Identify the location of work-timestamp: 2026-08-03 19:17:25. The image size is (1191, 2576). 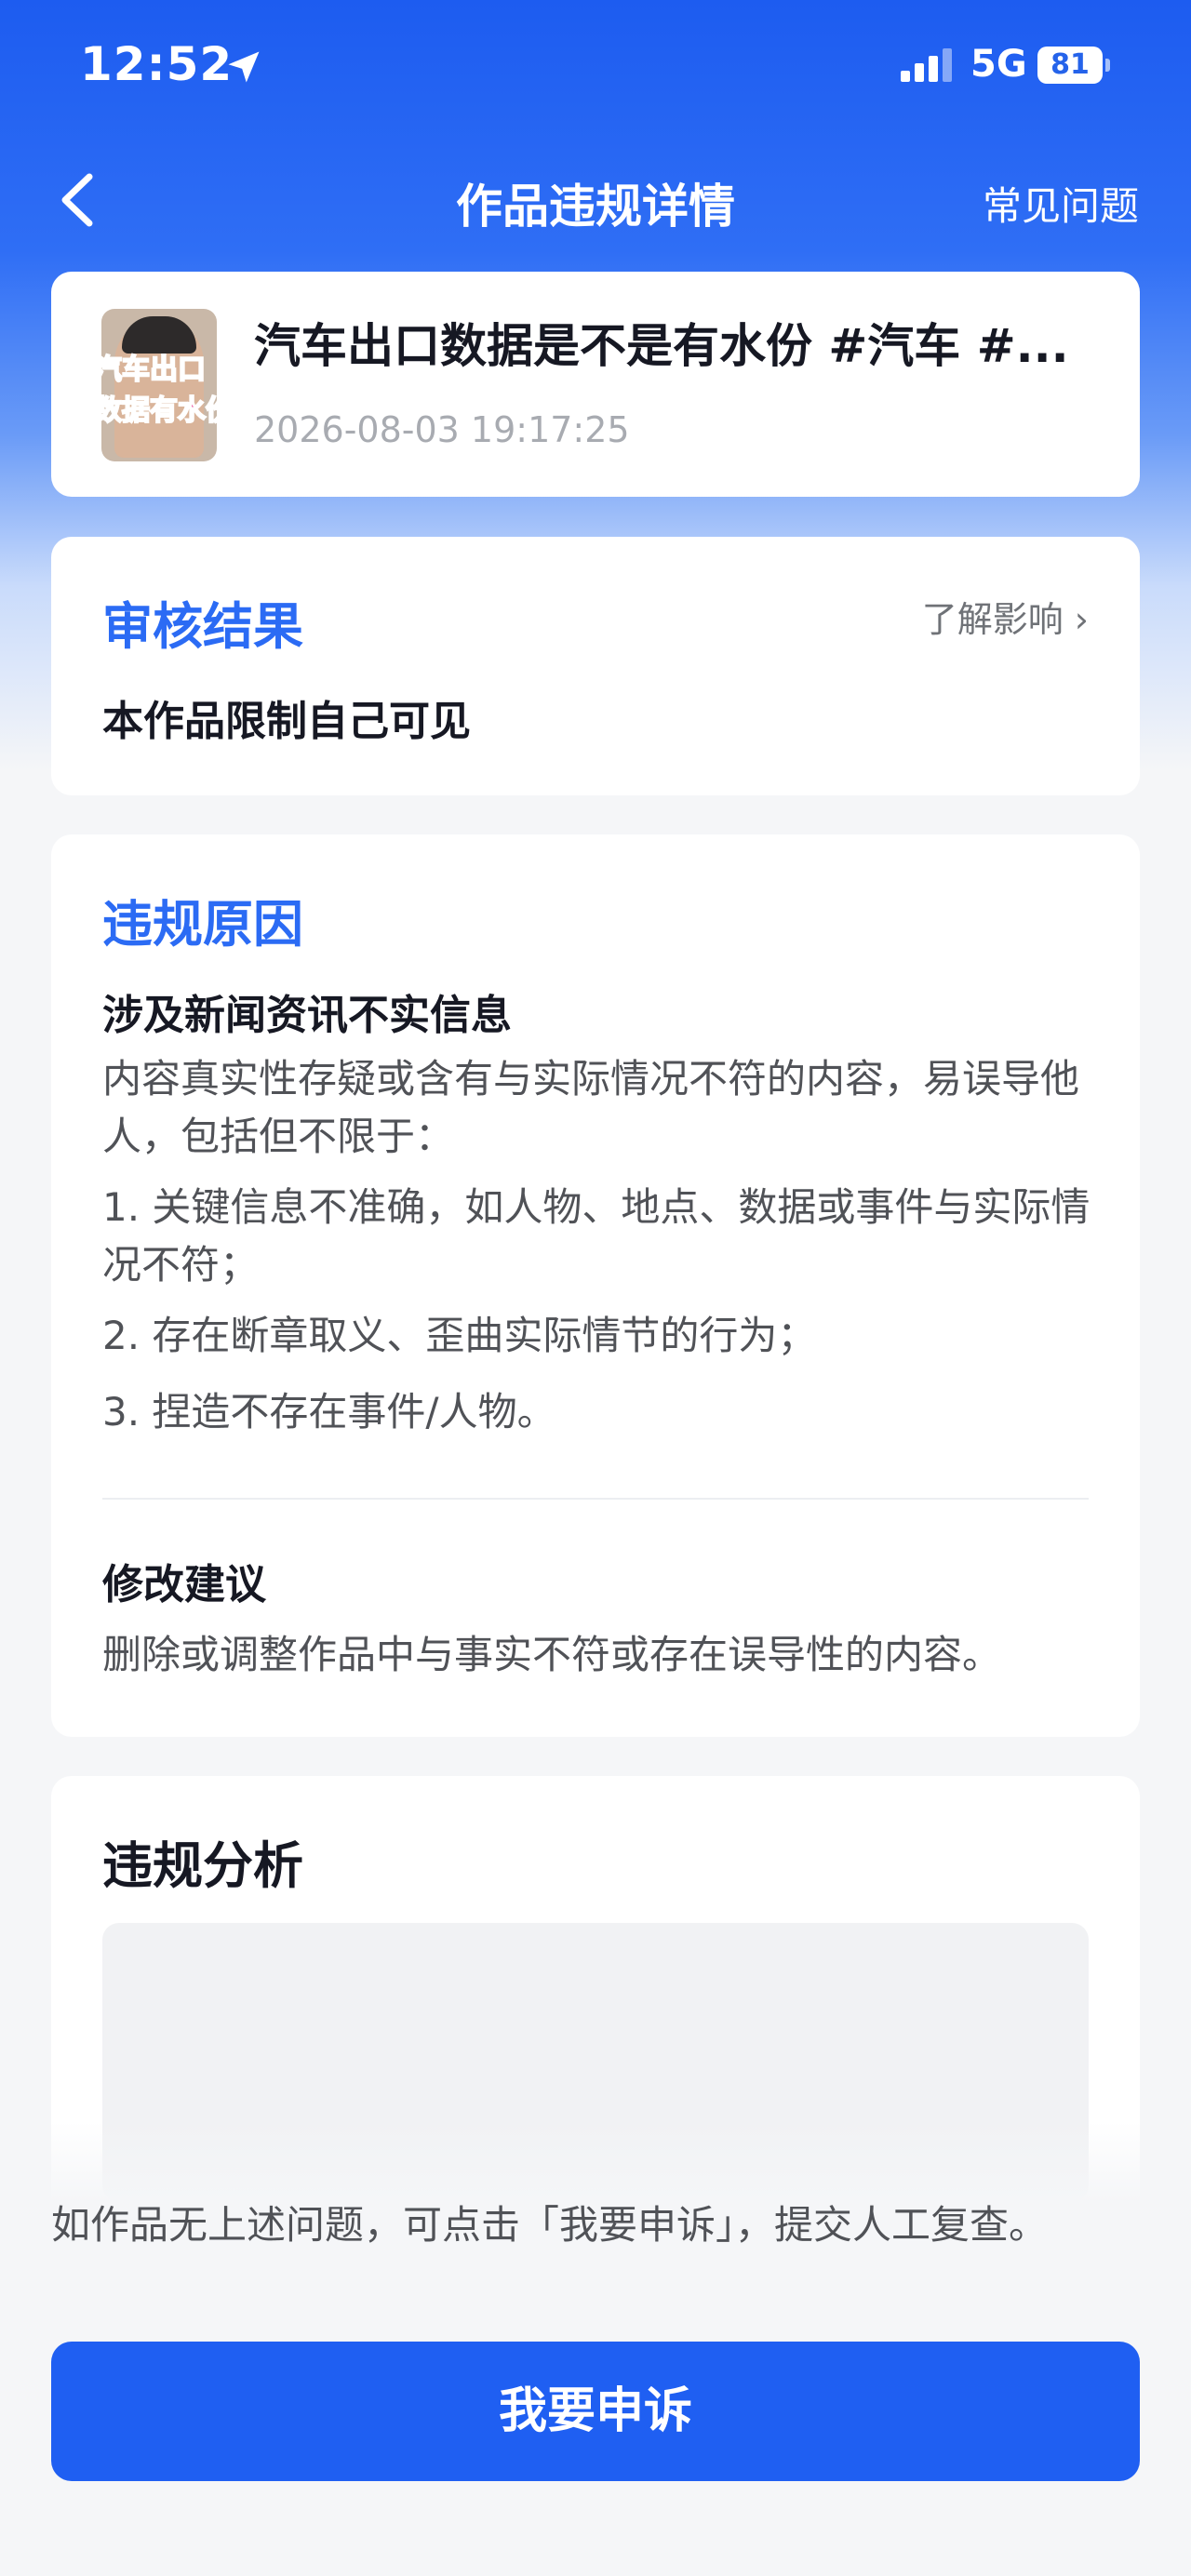
(442, 429).